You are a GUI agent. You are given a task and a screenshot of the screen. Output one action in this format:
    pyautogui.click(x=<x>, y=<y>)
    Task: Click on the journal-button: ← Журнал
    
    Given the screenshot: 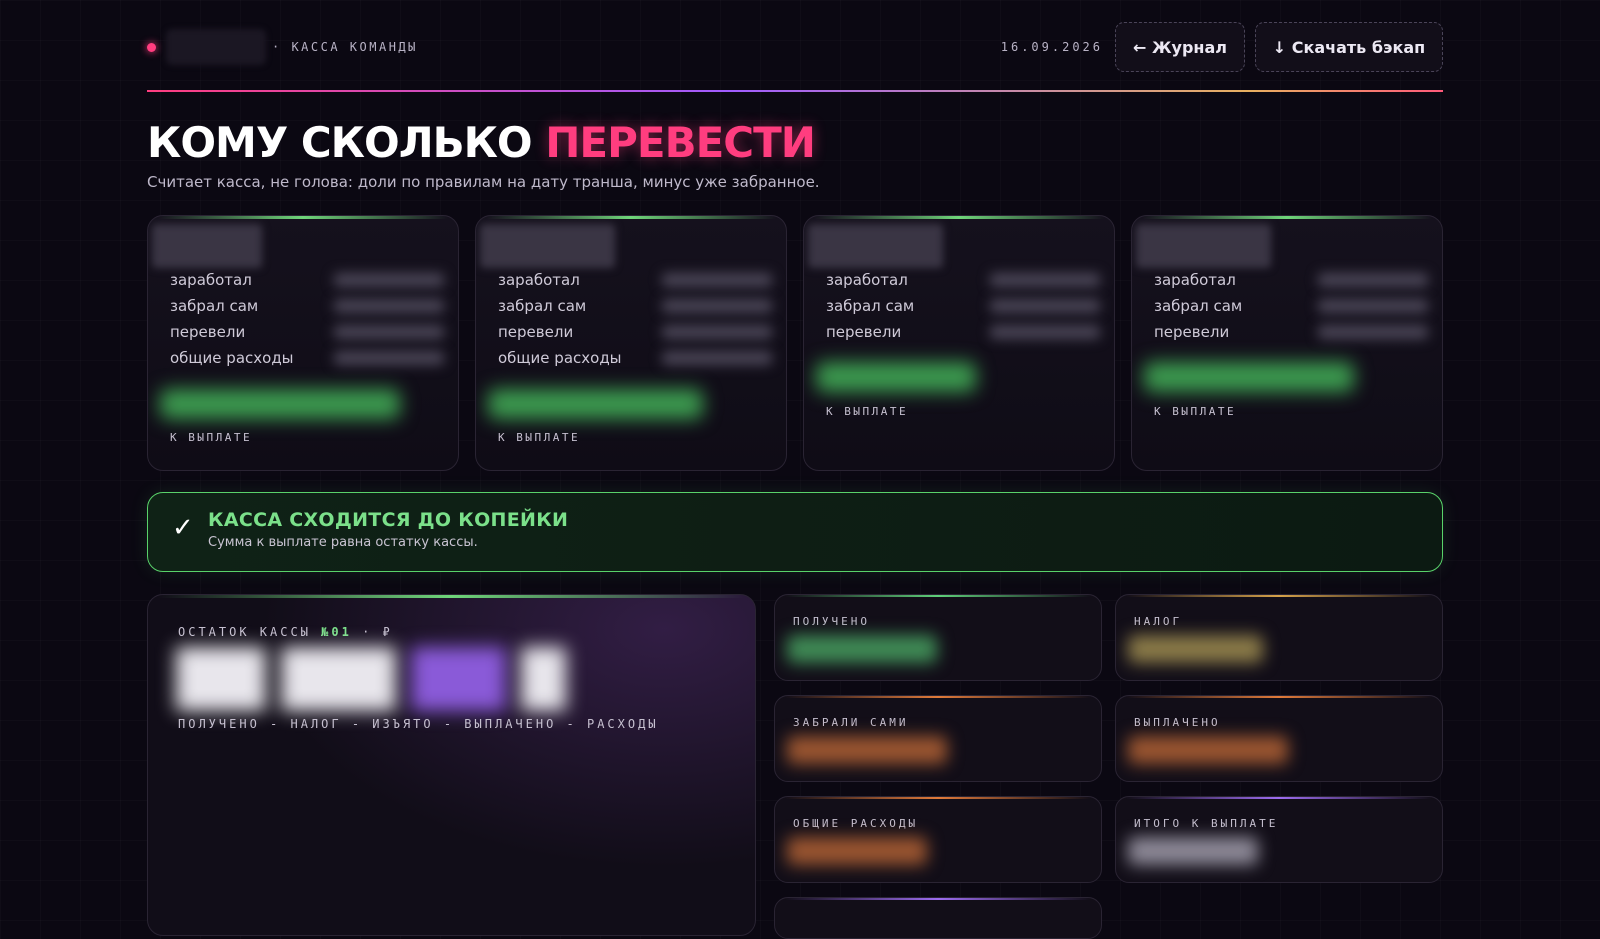 What is the action you would take?
    pyautogui.click(x=1180, y=47)
    